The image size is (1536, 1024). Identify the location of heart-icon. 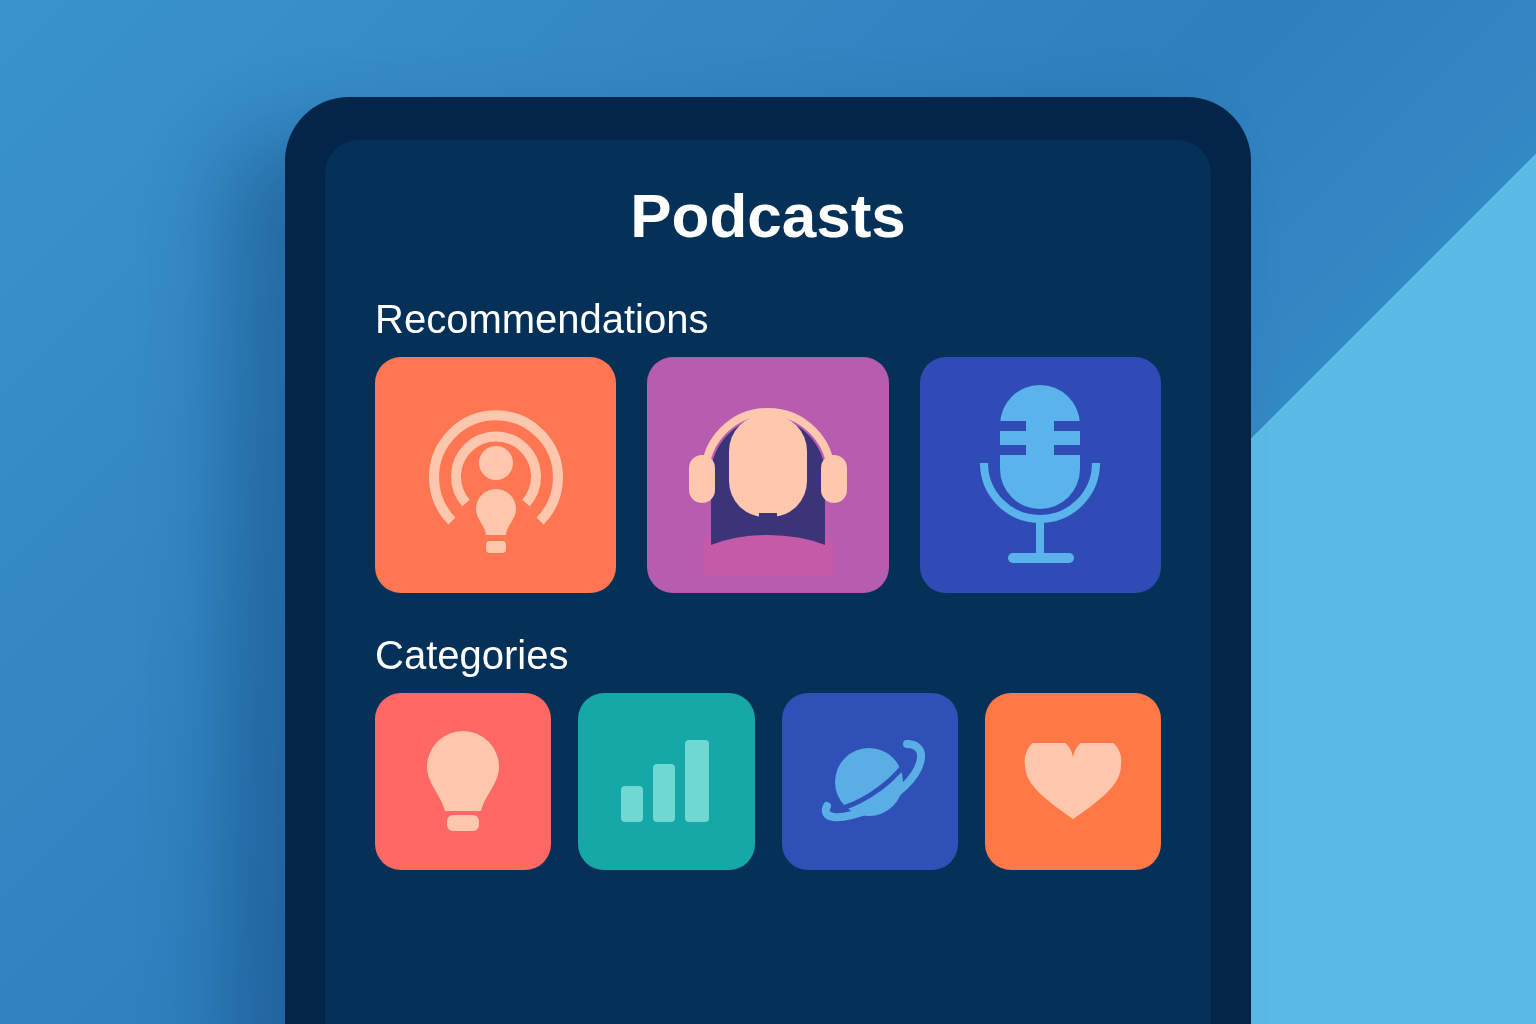
(1072, 781).